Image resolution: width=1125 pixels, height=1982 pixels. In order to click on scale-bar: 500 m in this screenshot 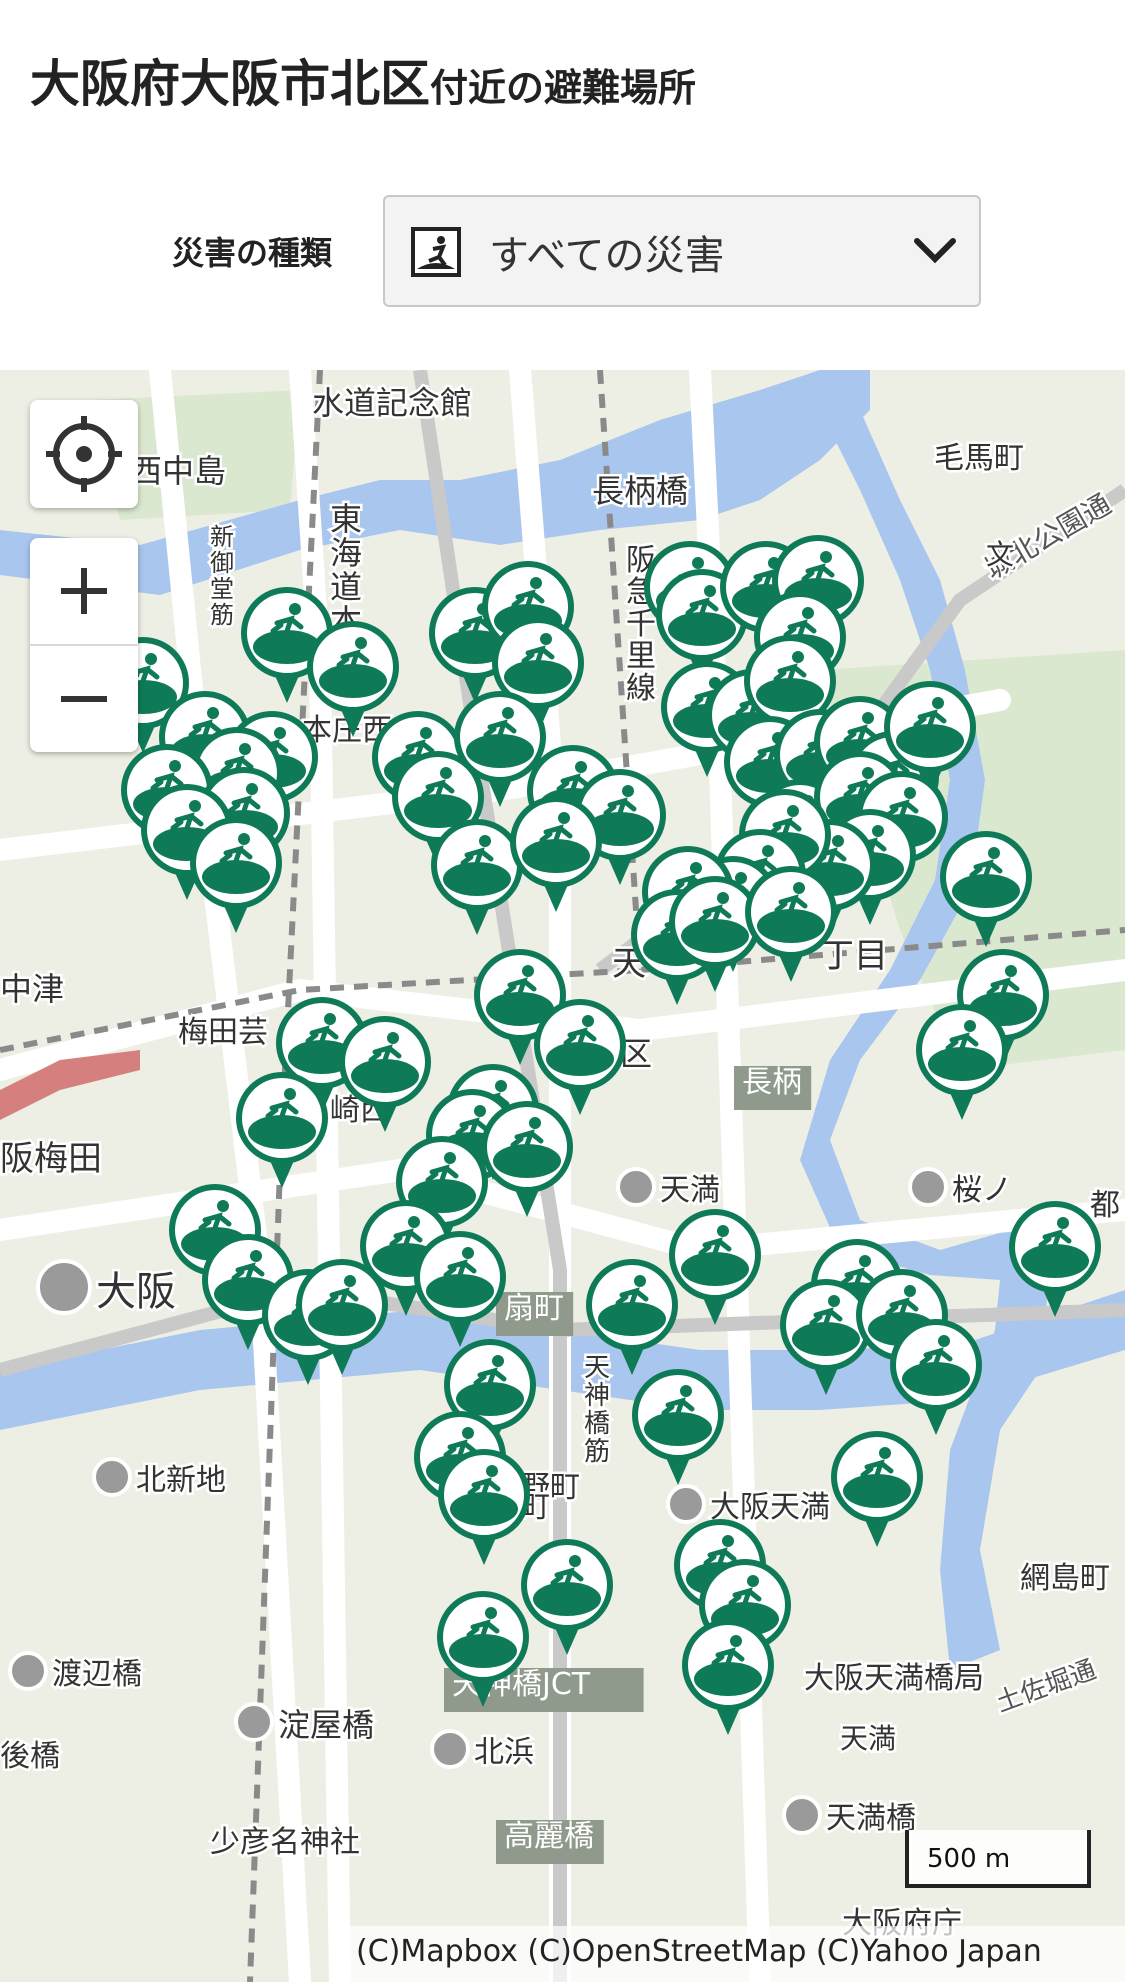, I will do `click(998, 1859)`.